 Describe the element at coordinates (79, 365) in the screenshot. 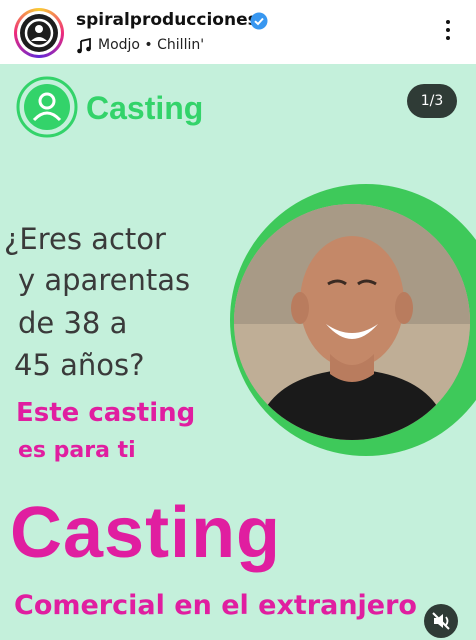

I see `question-line-4: 45 años?` at that location.